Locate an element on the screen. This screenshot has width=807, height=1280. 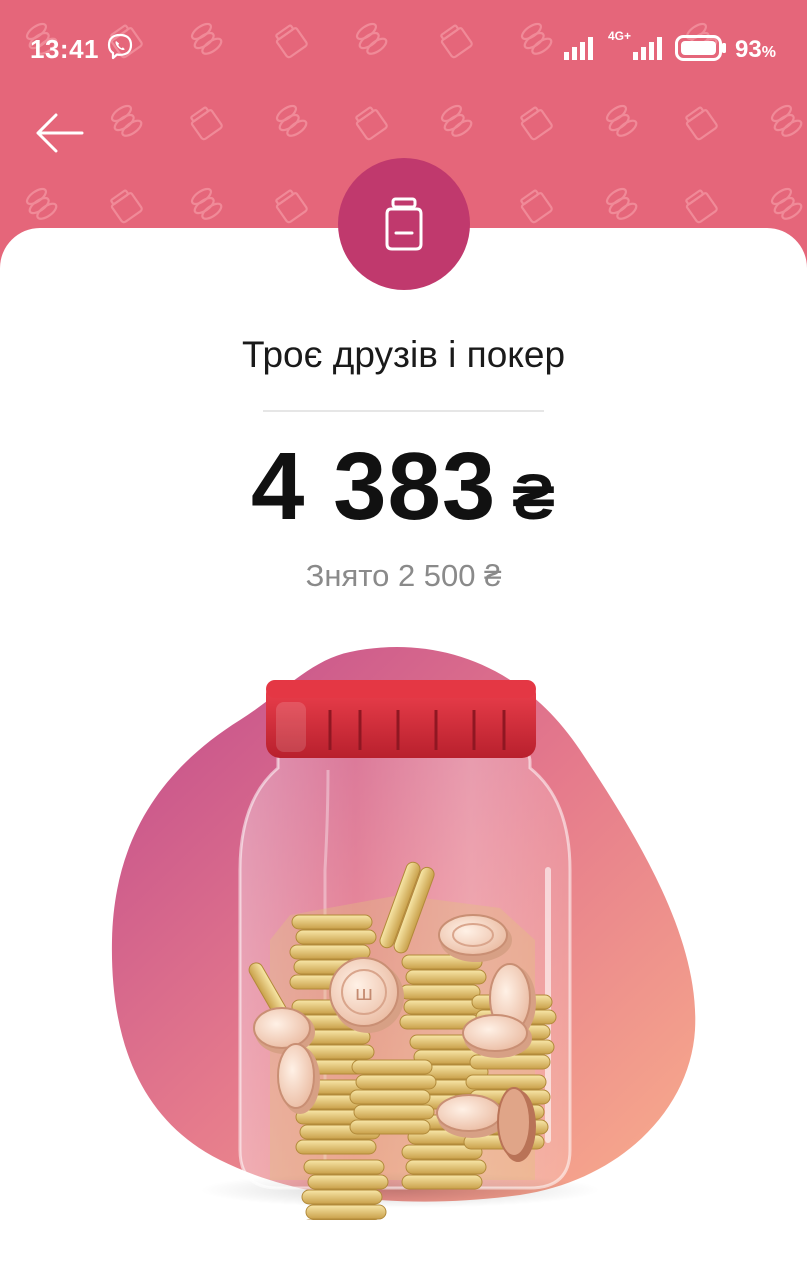
balance-currency: ₴ is located at coordinates (534, 497).